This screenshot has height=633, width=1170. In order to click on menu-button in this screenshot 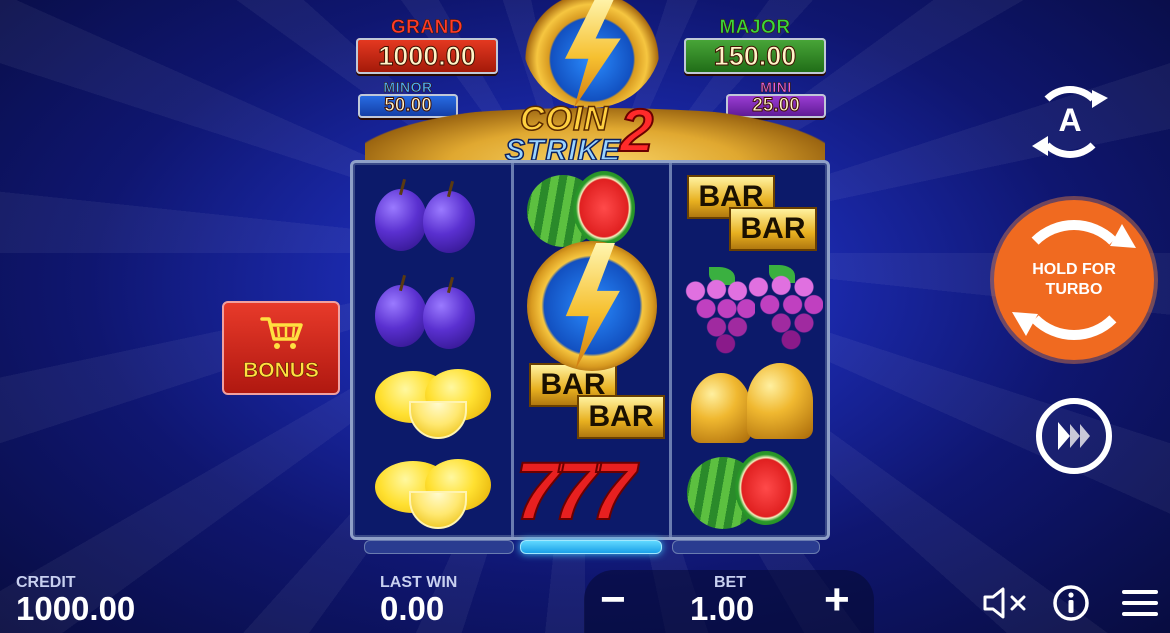, I will do `click(1140, 605)`.